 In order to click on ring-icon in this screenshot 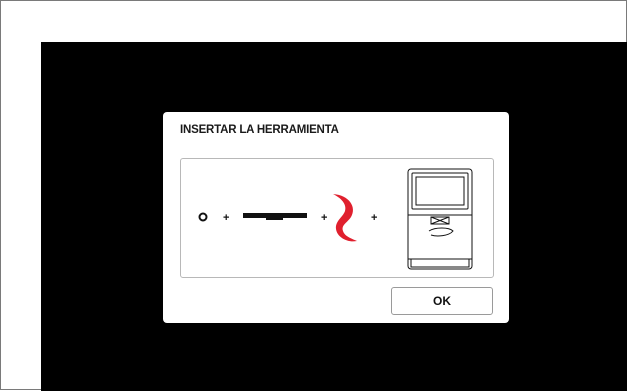, I will do `click(203, 217)`.